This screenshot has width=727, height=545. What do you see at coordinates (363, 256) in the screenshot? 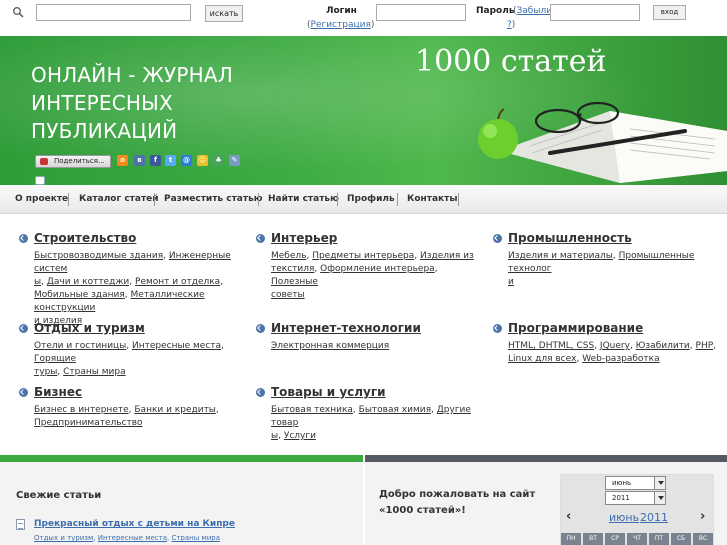
I see `category-link: Предметы интерьера` at bounding box center [363, 256].